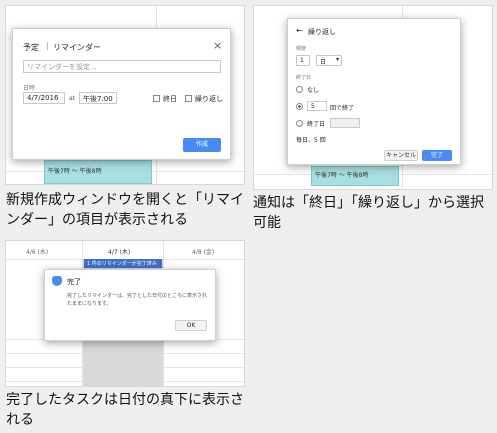 The image size is (497, 433). I want to click on hand-icon, so click(57, 281).